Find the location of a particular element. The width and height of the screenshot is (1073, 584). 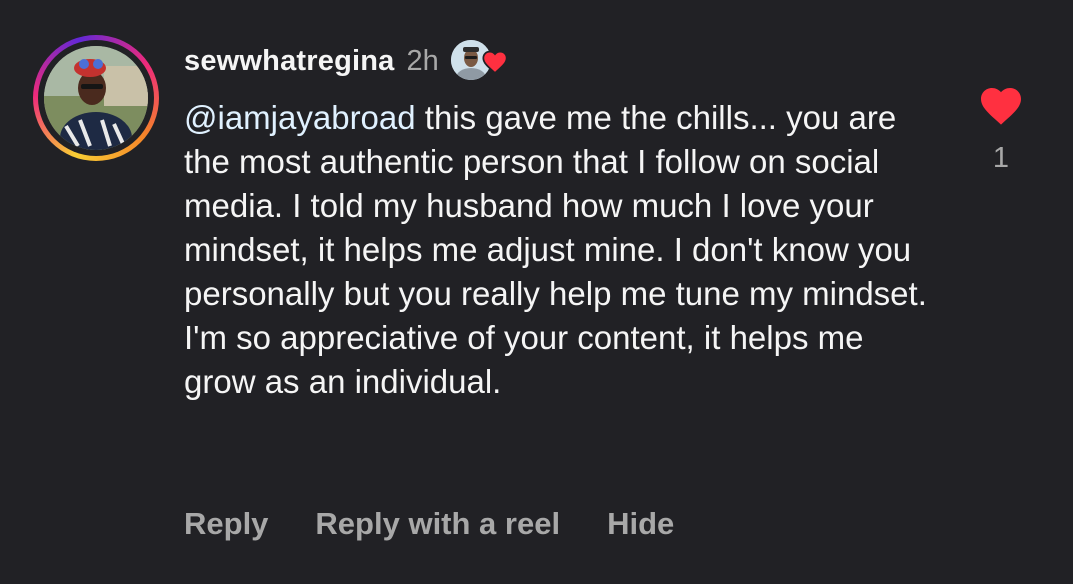

avatar-image is located at coordinates (96, 98).